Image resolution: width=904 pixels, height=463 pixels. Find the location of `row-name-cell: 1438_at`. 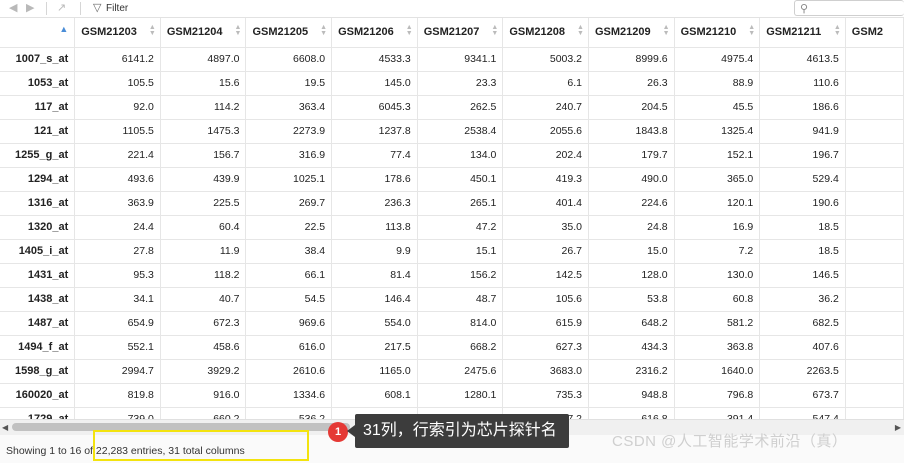

row-name-cell: 1438_at is located at coordinates (38, 299).